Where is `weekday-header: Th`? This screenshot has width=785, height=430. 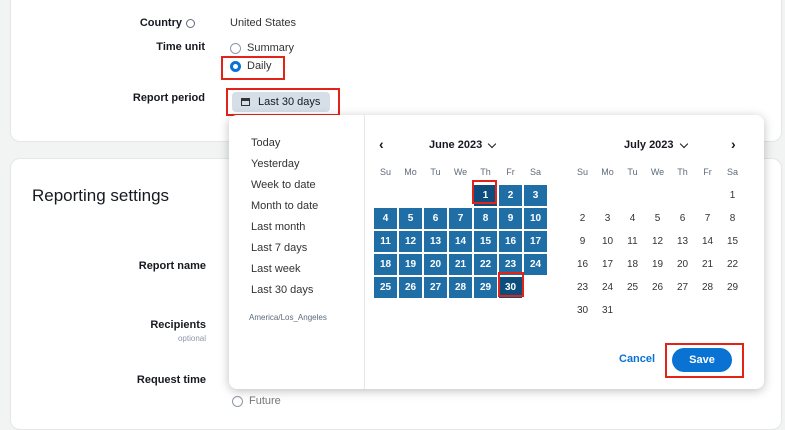
weekday-header: Th is located at coordinates (682, 172).